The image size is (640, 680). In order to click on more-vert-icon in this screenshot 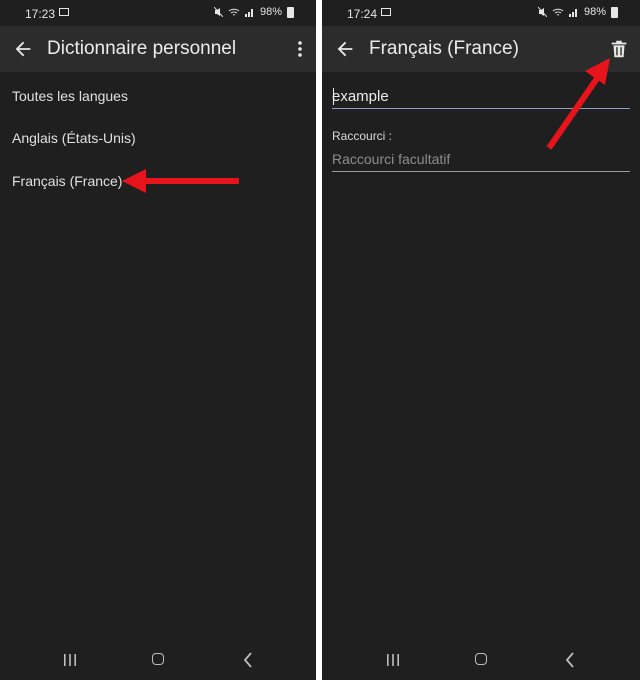, I will do `click(300, 49)`.